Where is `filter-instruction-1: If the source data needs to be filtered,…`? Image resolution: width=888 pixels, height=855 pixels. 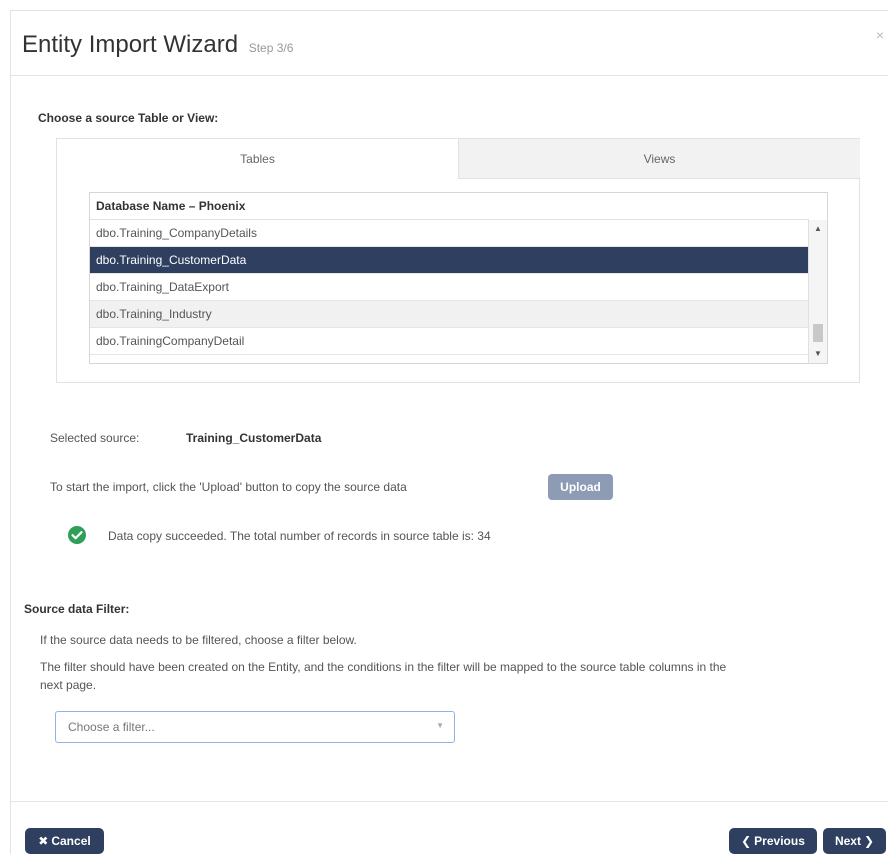
filter-instruction-1: If the source data needs to be filtered,… is located at coordinates (198, 640).